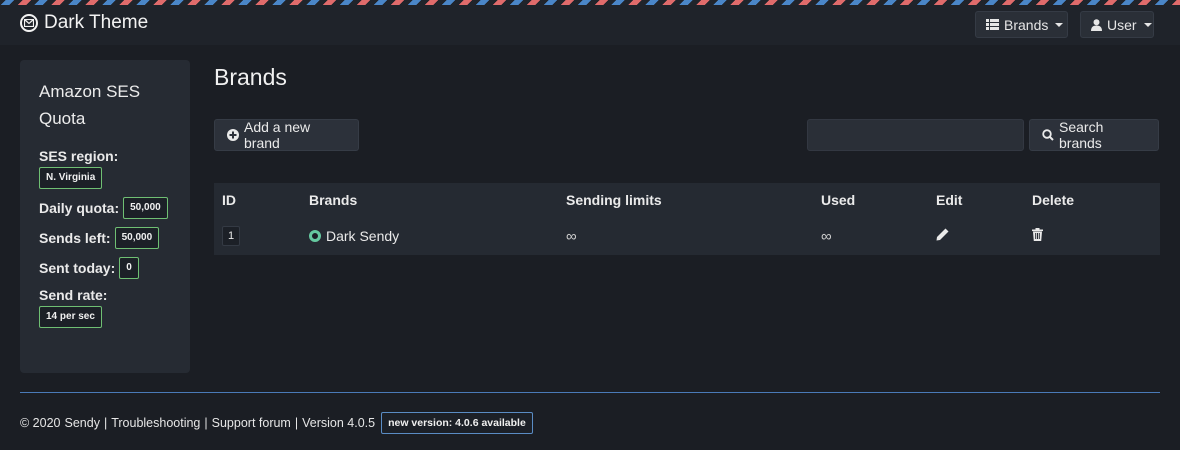 This screenshot has width=1180, height=450. I want to click on brands-menu-button: Brands, so click(1021, 24).